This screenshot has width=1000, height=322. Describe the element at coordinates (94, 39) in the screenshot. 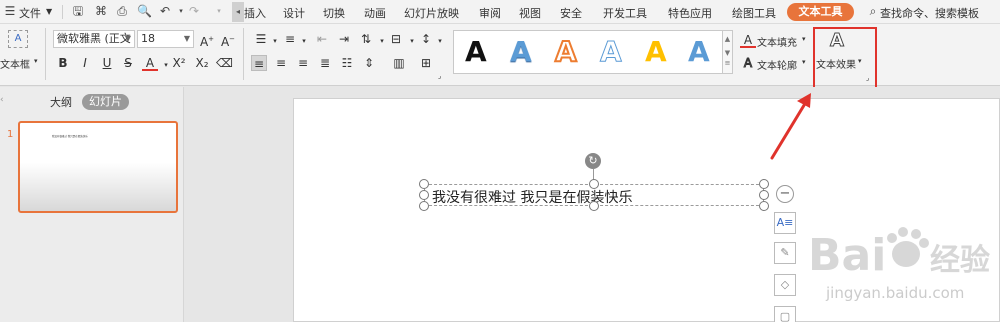

I see `font-name-dropdown: 微软雅黑 (正文 ▼` at that location.